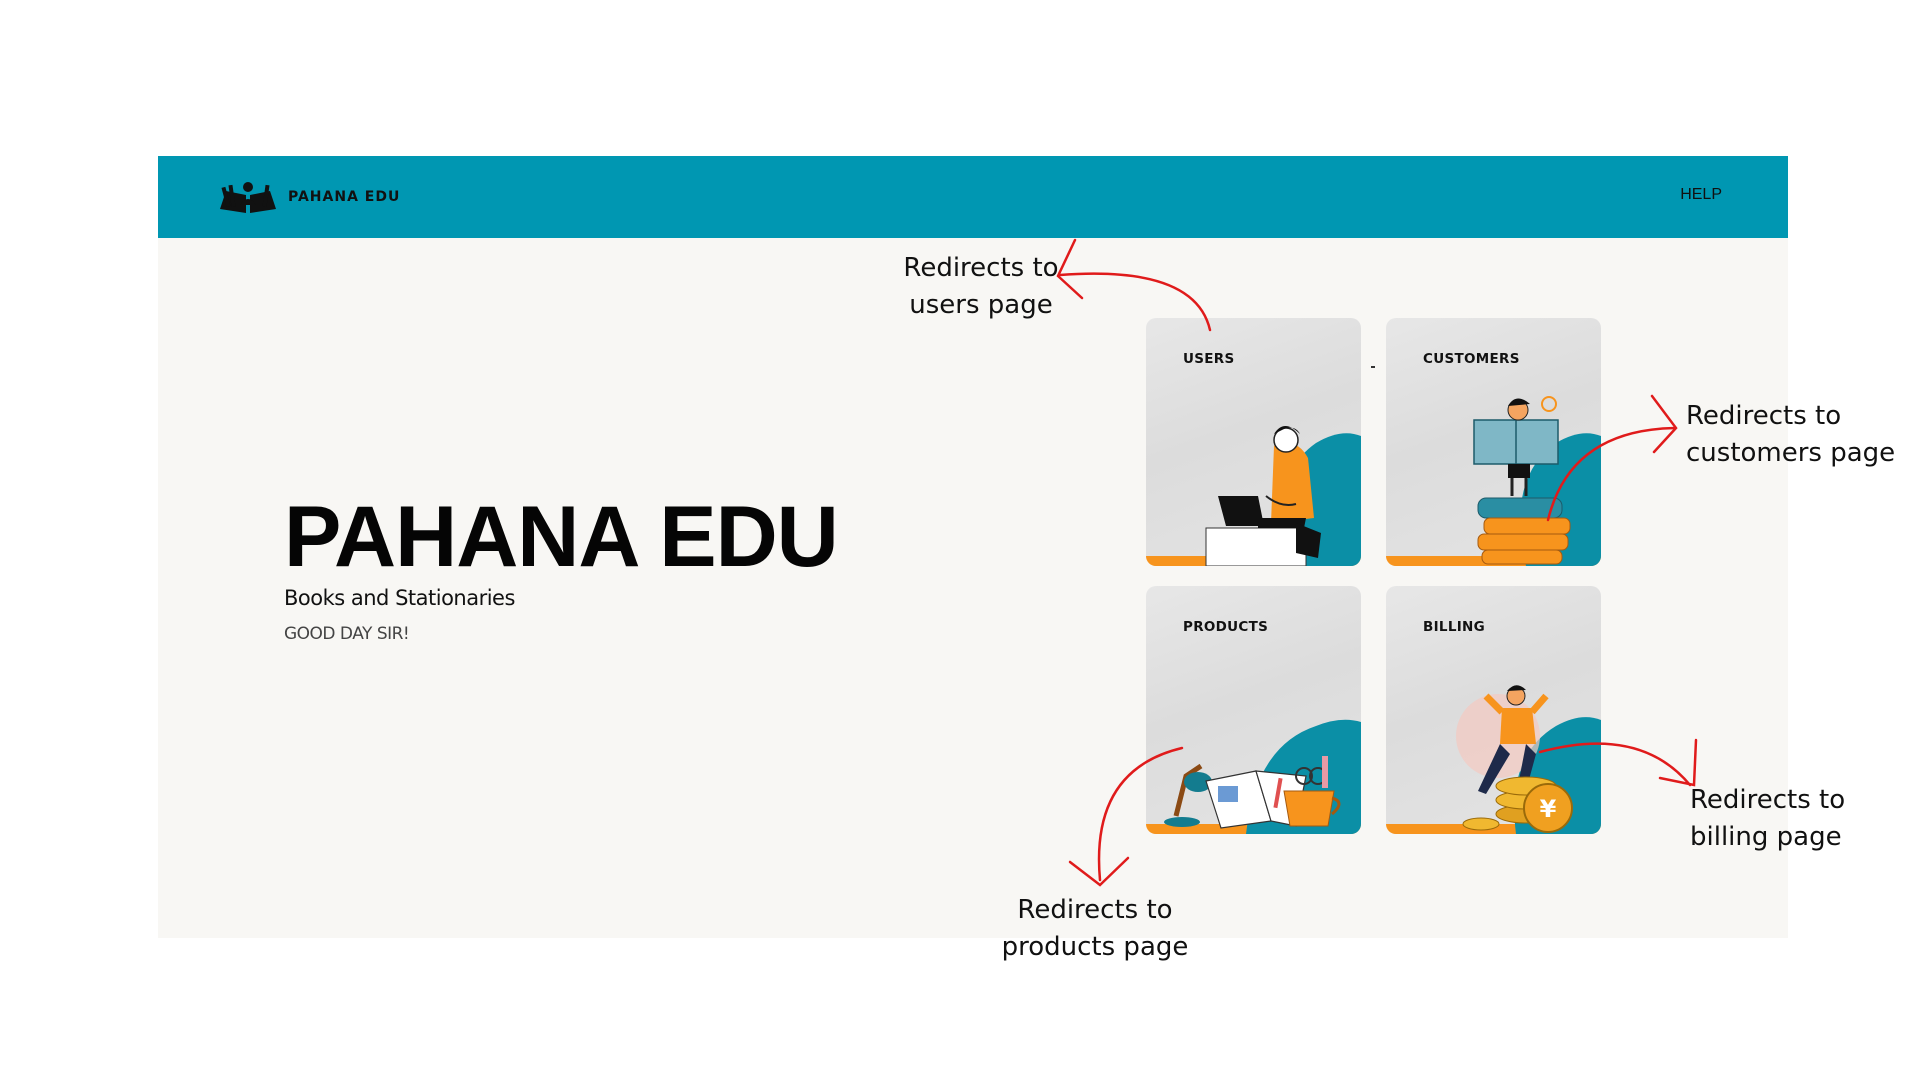 The height and width of the screenshot is (1080, 1920). Describe the element at coordinates (981, 268) in the screenshot. I see `users-annotation-line1: Redirects to` at that location.